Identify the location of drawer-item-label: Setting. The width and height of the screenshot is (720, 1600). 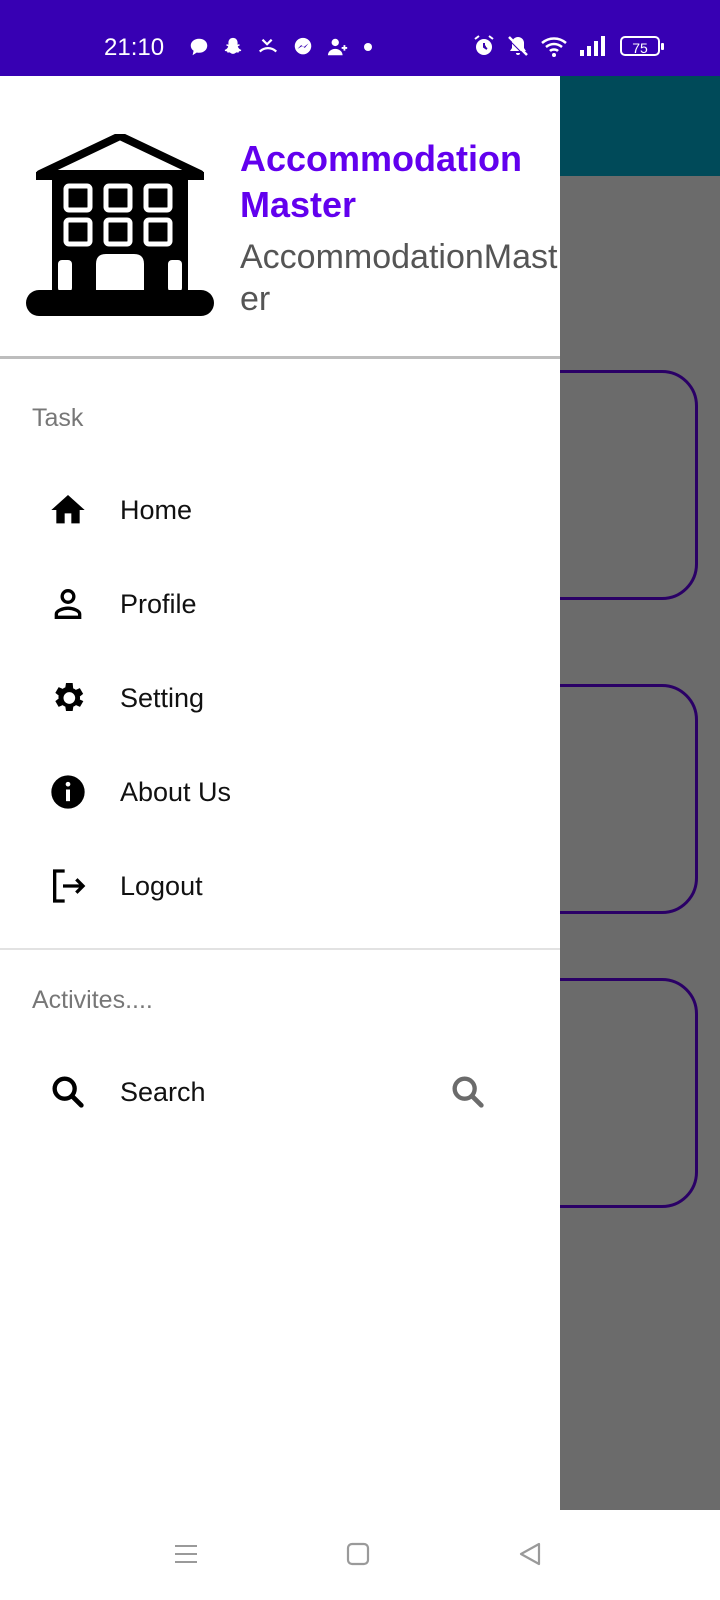
(162, 697).